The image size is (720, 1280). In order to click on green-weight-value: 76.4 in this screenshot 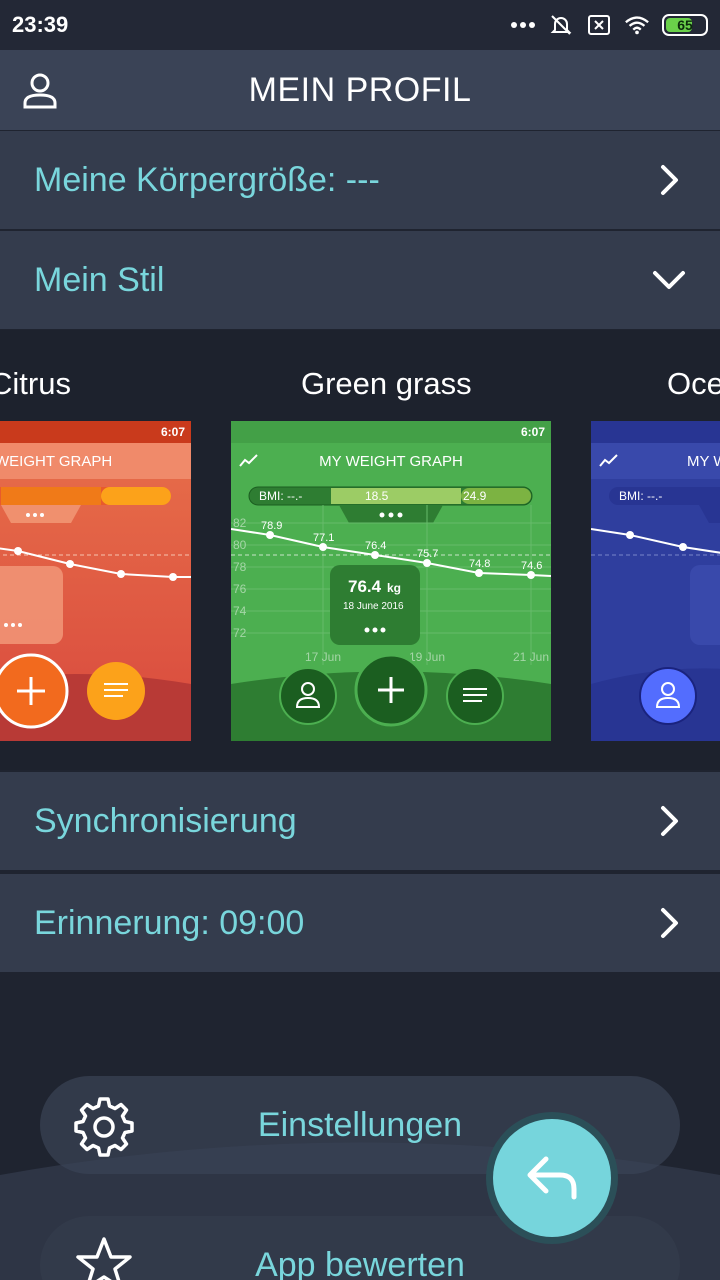, I will do `click(365, 586)`.